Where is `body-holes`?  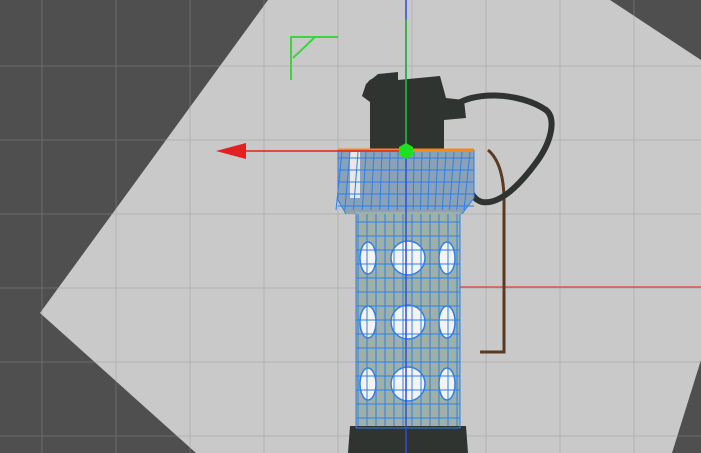
body-holes is located at coordinates (407, 321).